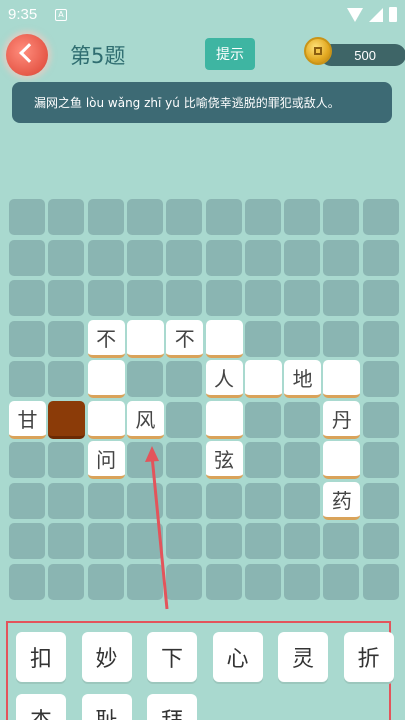  I want to click on back-button, so click(27, 55).